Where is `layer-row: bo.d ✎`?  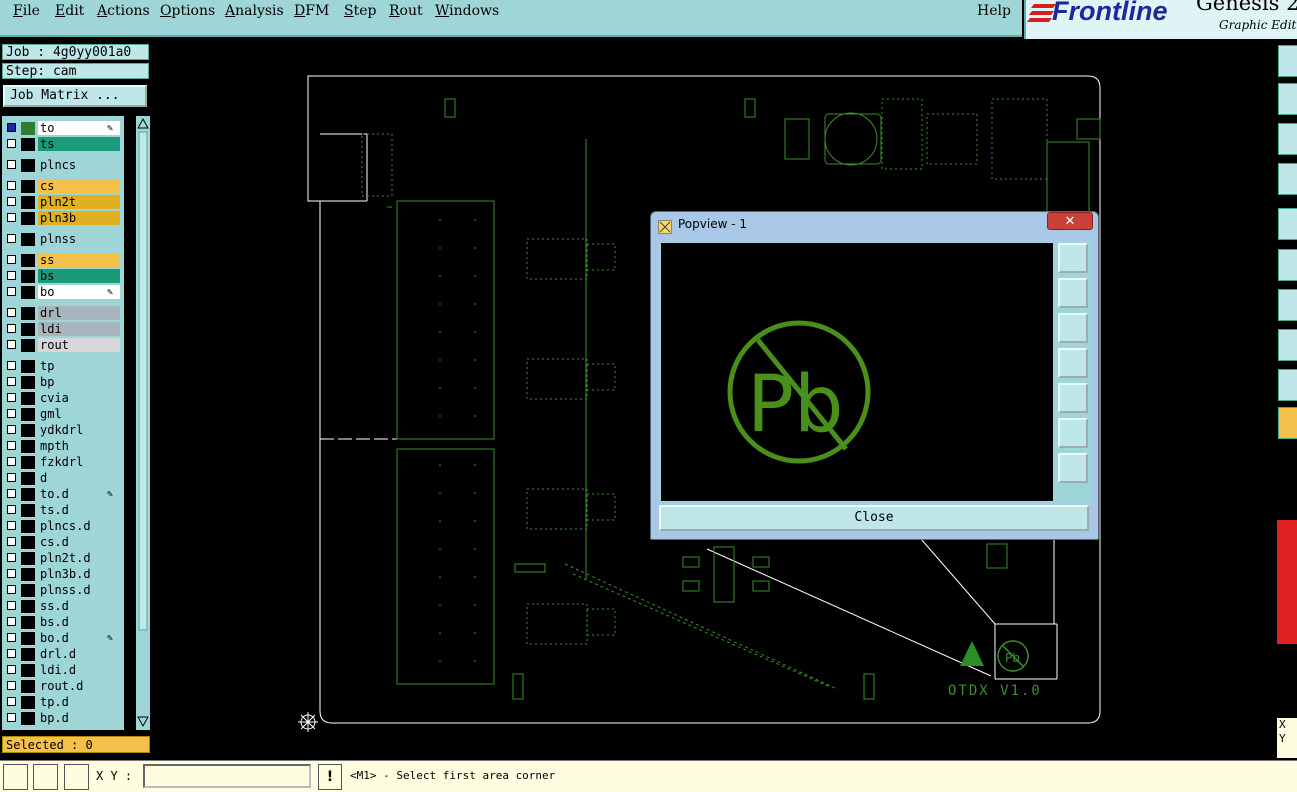
layer-row: bo.d ✎ is located at coordinates (63, 638).